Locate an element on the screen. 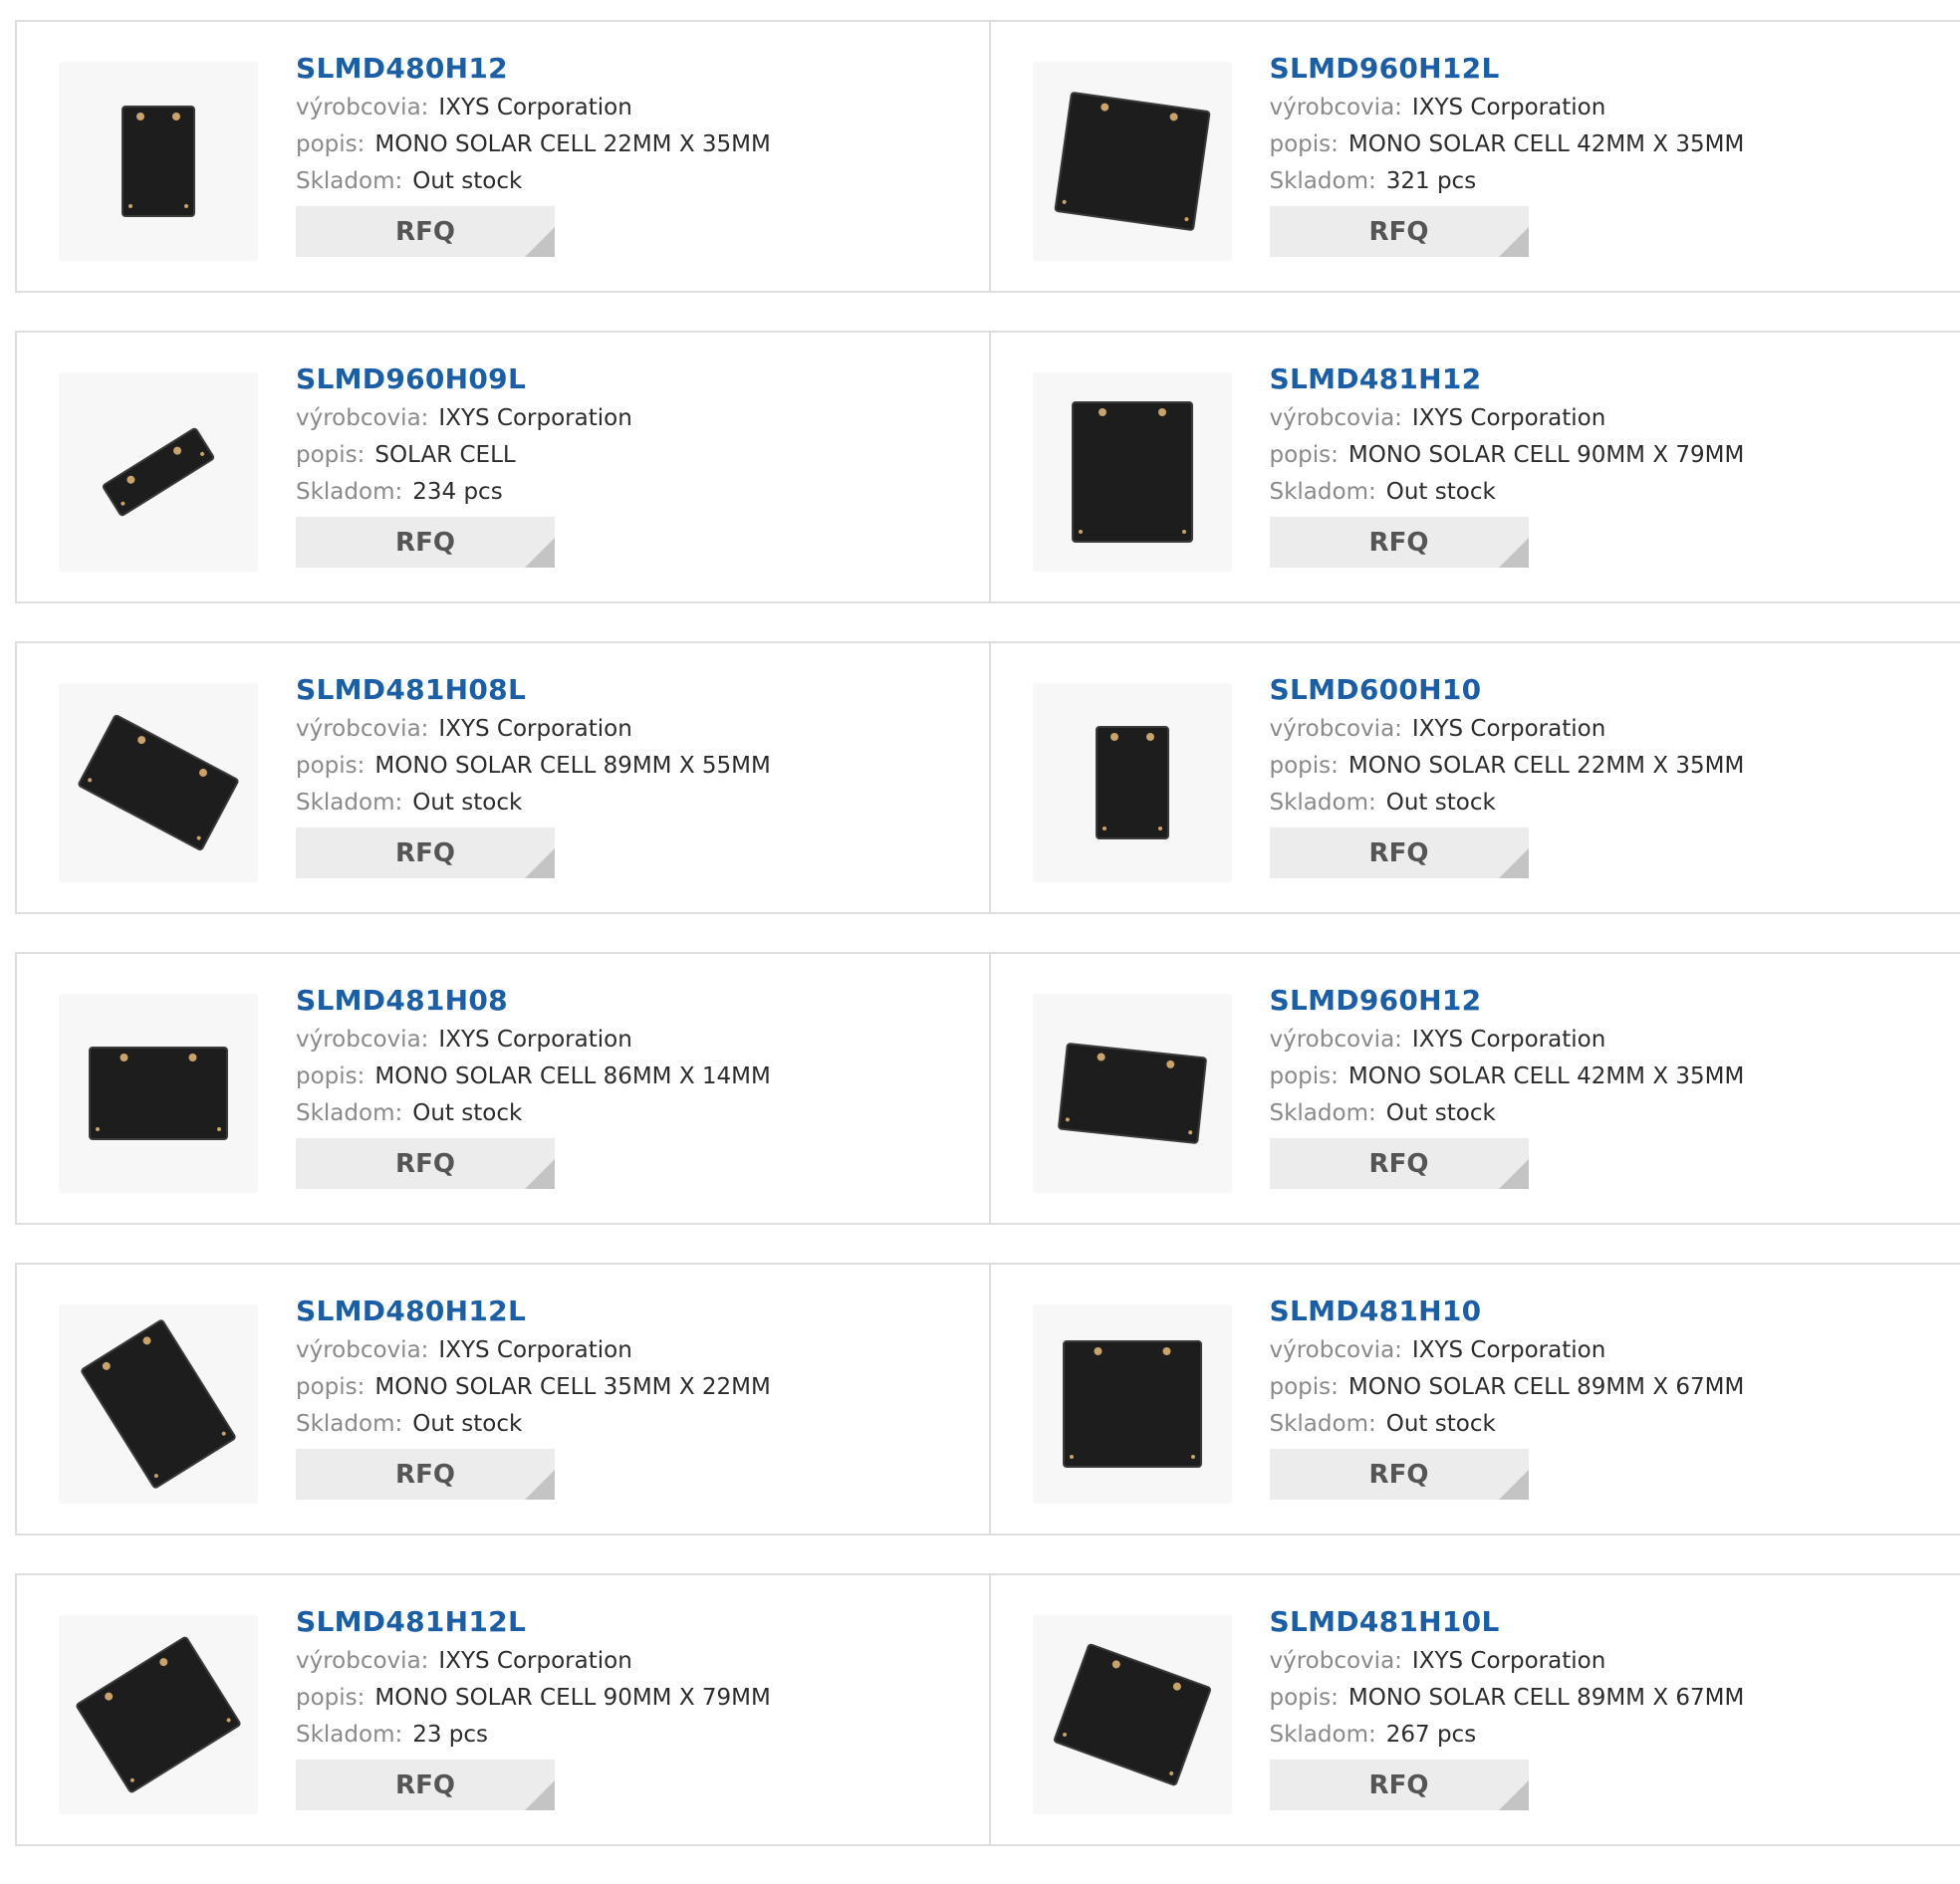  description-value: SOLAR CELL is located at coordinates (445, 455).